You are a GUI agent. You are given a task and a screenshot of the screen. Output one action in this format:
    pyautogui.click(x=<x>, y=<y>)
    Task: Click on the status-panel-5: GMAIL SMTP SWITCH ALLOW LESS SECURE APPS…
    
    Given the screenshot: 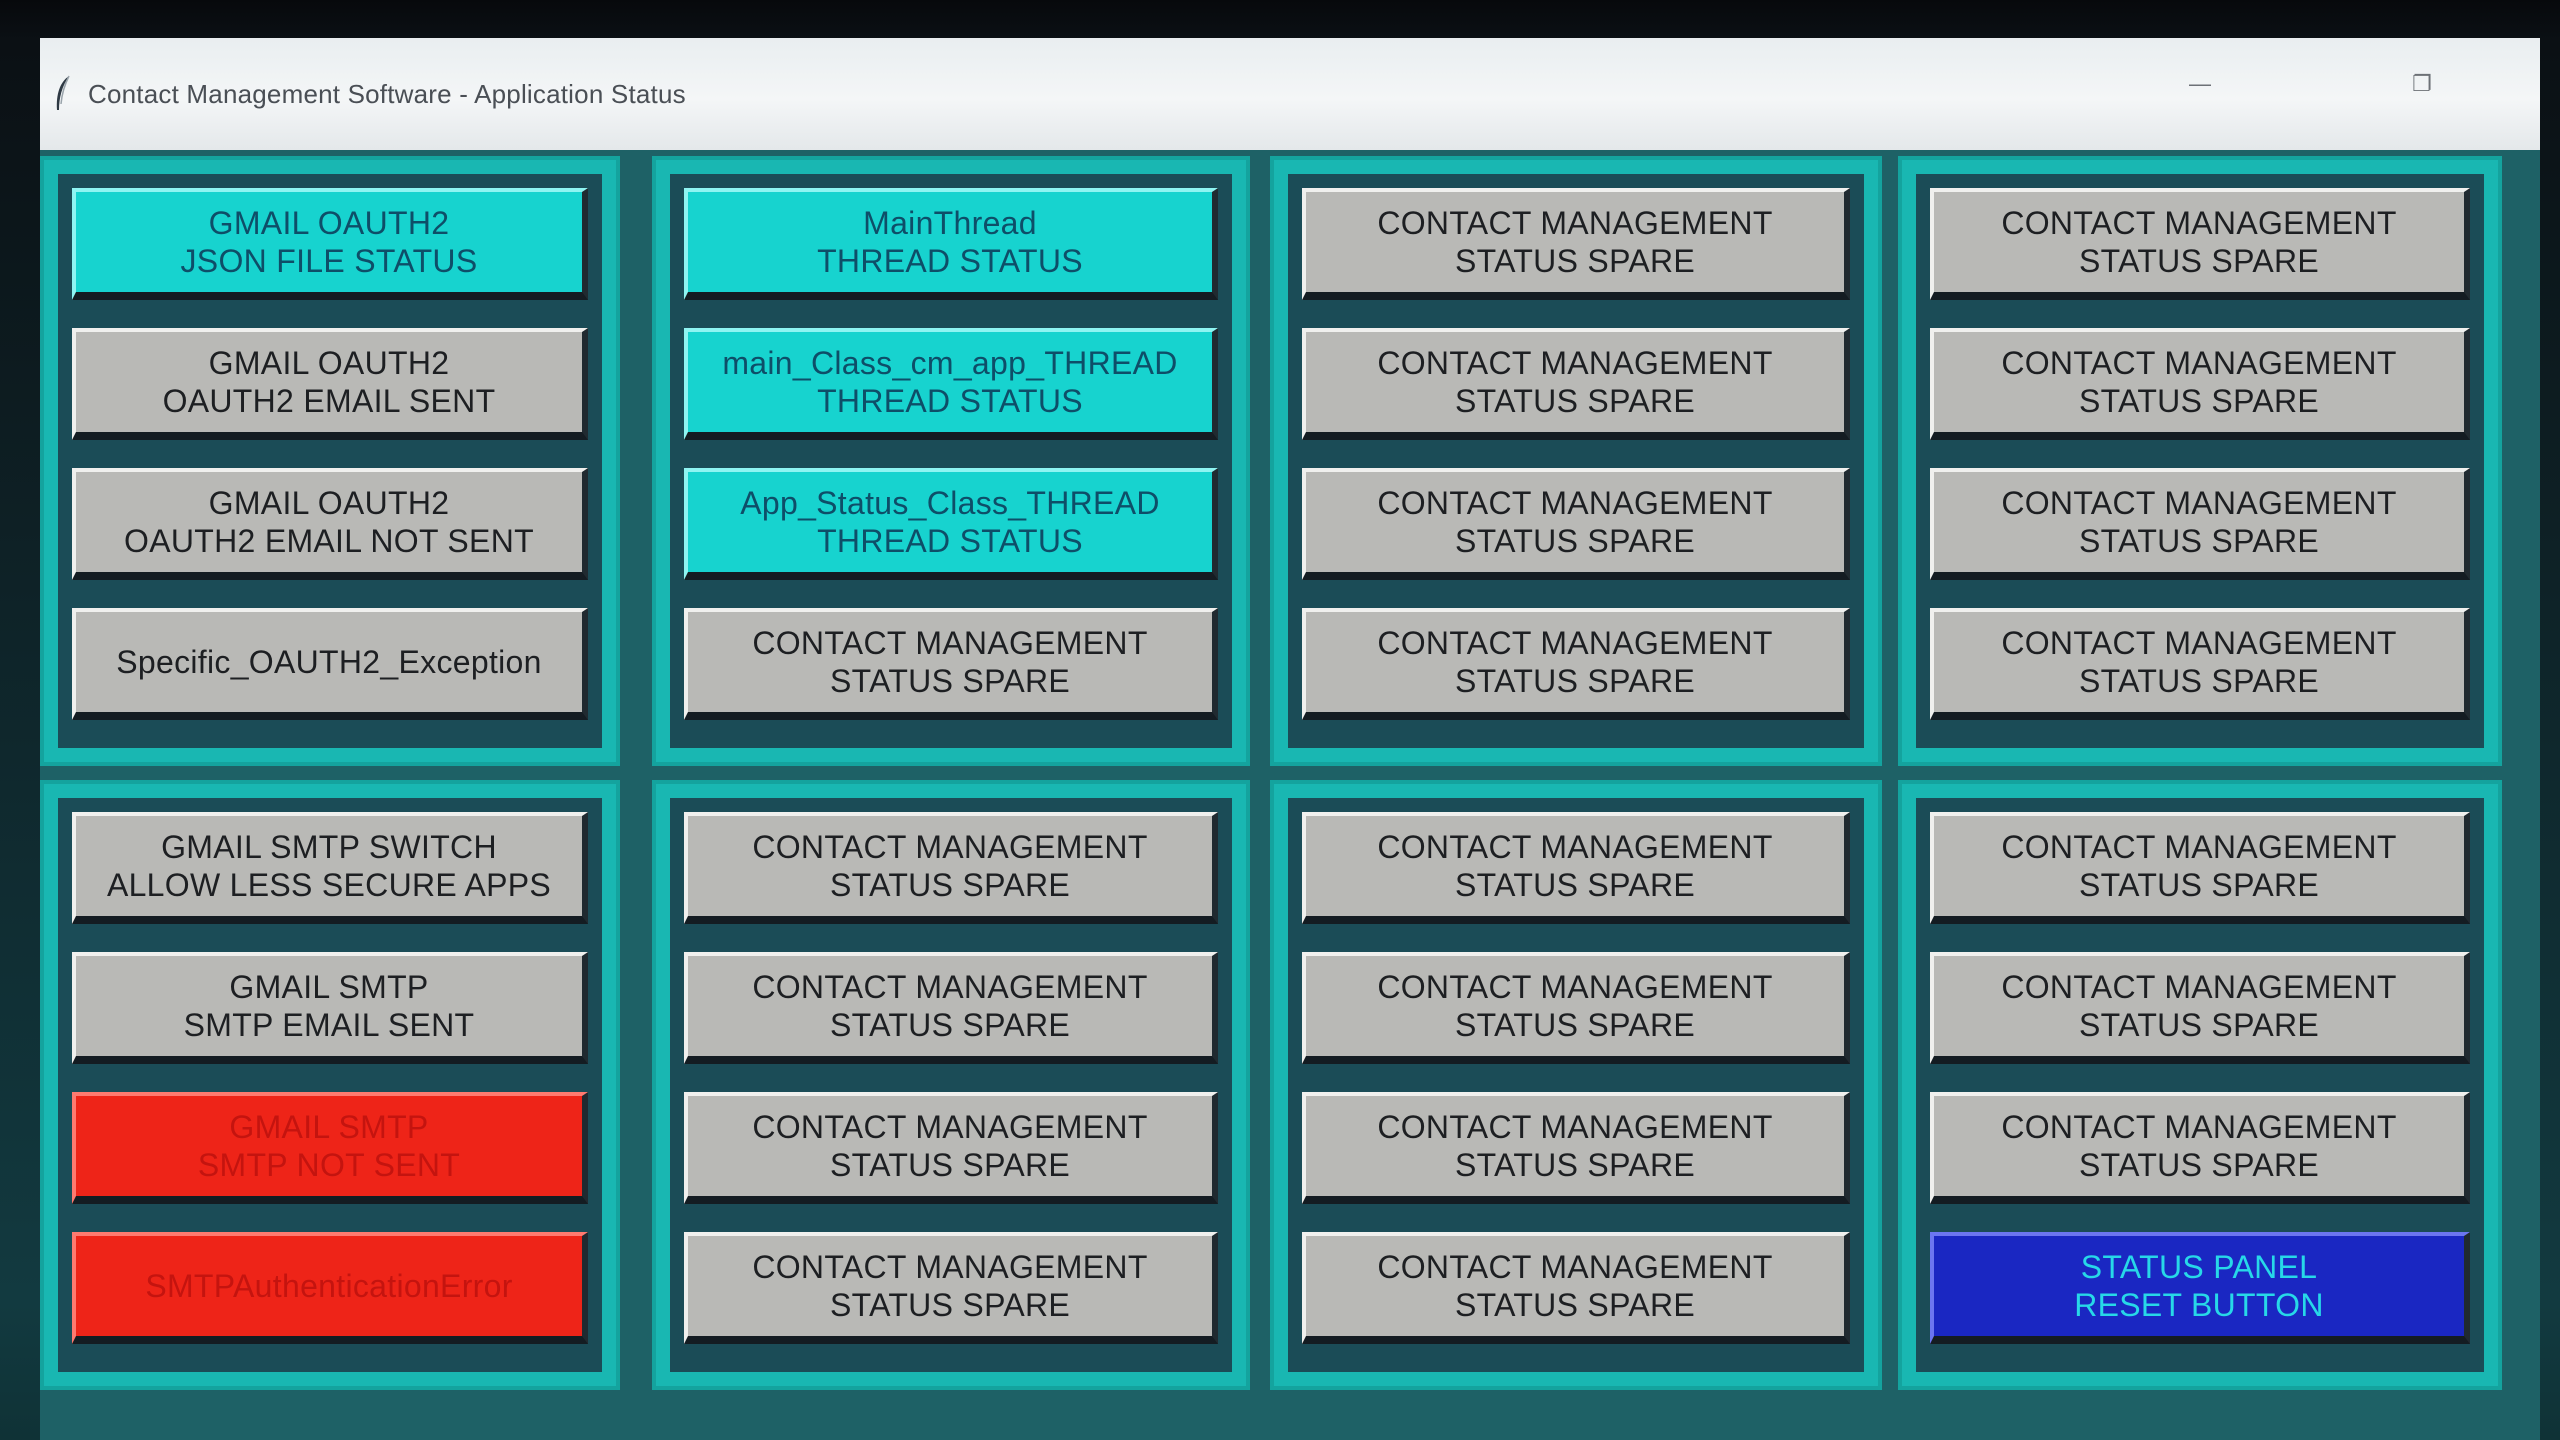 What is the action you would take?
    pyautogui.click(x=330, y=1085)
    